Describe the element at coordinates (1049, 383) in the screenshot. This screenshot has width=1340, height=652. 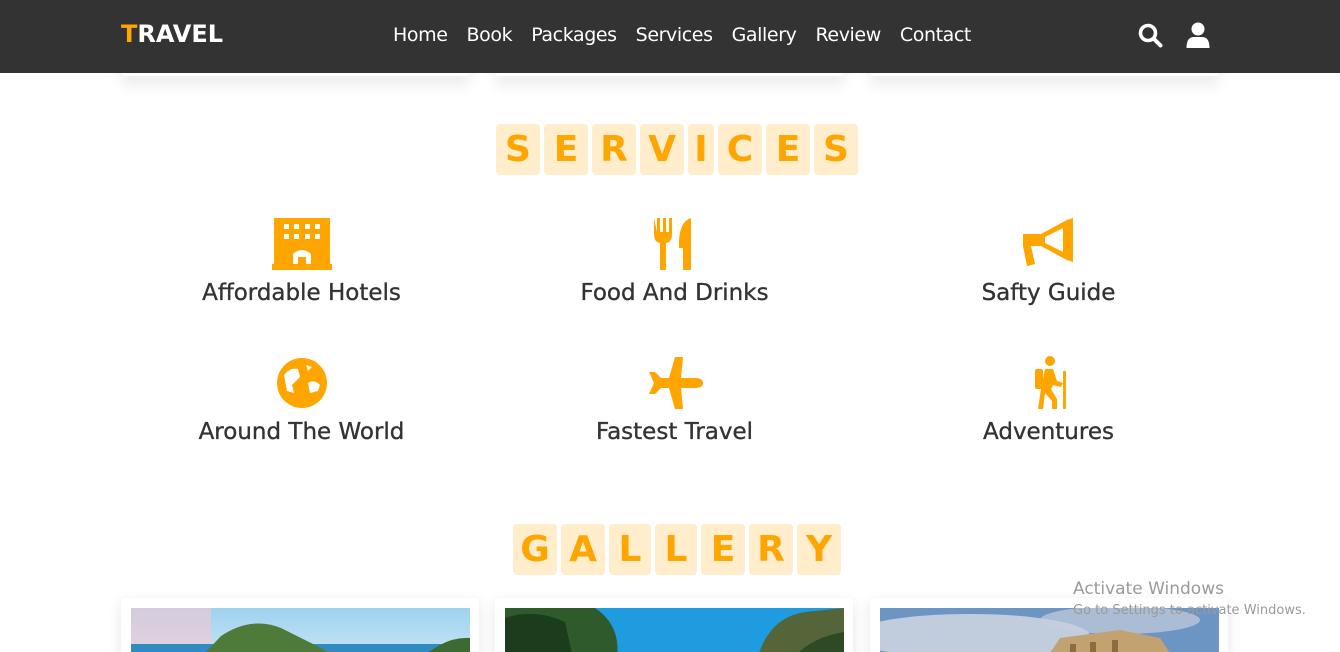
I see `hiking-icon` at that location.